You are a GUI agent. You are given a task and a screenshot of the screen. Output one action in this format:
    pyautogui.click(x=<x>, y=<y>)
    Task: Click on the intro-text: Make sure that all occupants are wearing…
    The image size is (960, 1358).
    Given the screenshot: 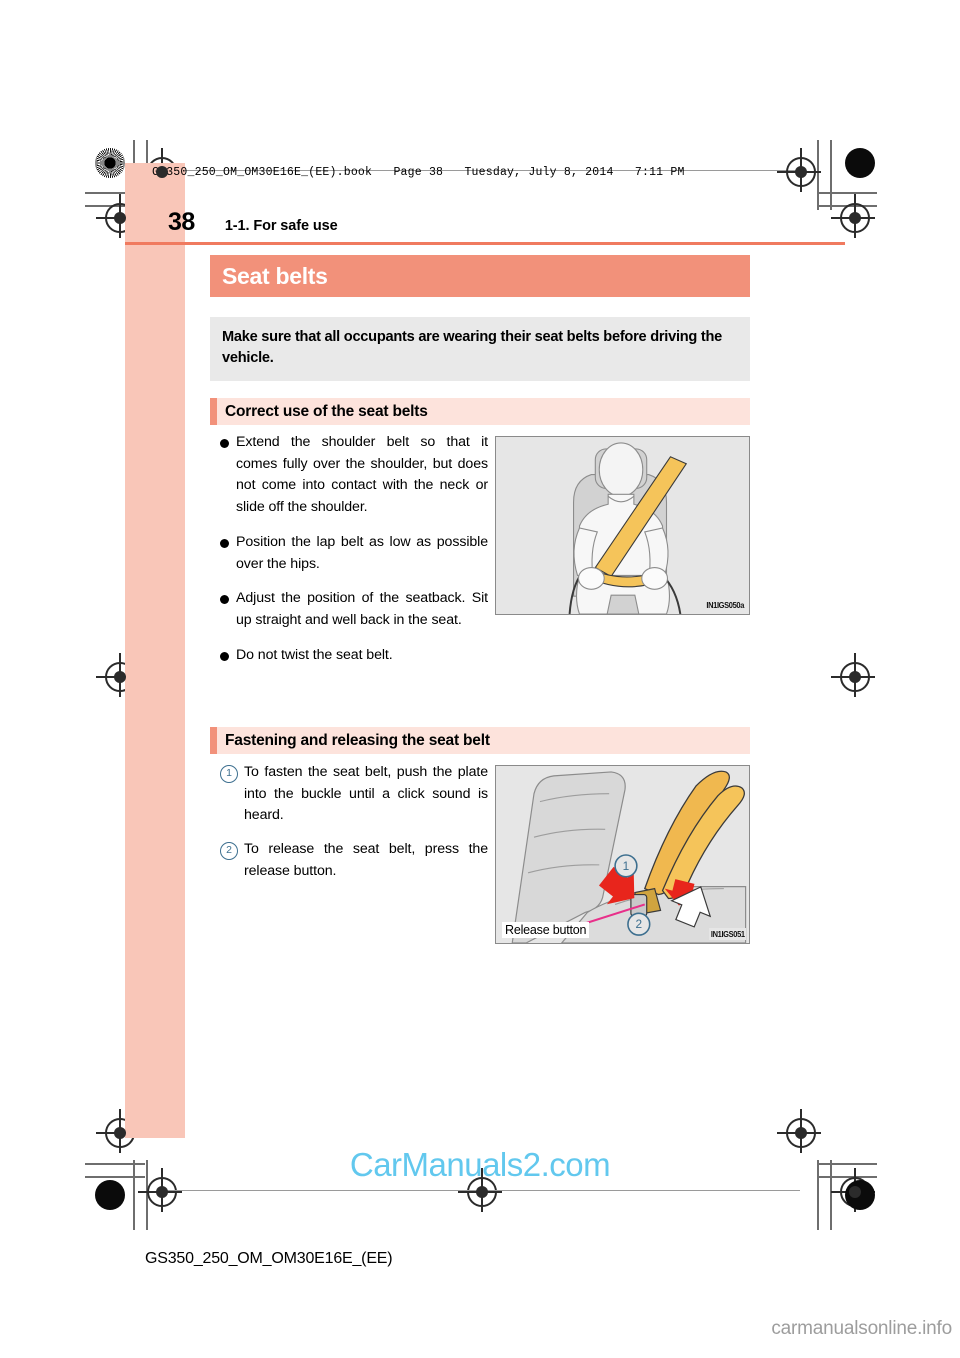 What is the action you would take?
    pyautogui.click(x=472, y=348)
    